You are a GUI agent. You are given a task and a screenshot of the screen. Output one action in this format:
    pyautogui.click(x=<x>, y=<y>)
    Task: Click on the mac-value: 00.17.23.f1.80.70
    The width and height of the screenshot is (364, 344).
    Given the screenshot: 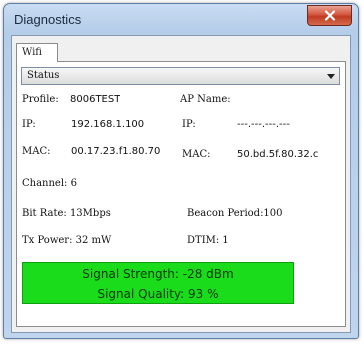 What is the action you would take?
    pyautogui.click(x=116, y=151)
    